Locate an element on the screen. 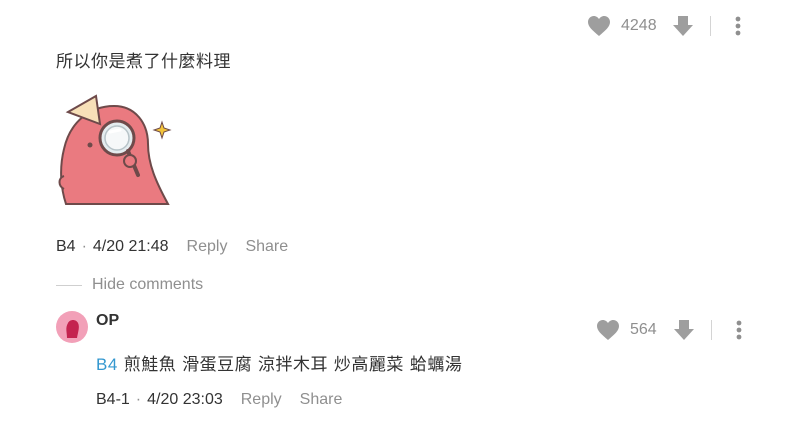 The image size is (793, 426). floor-number: B4 is located at coordinates (66, 246).